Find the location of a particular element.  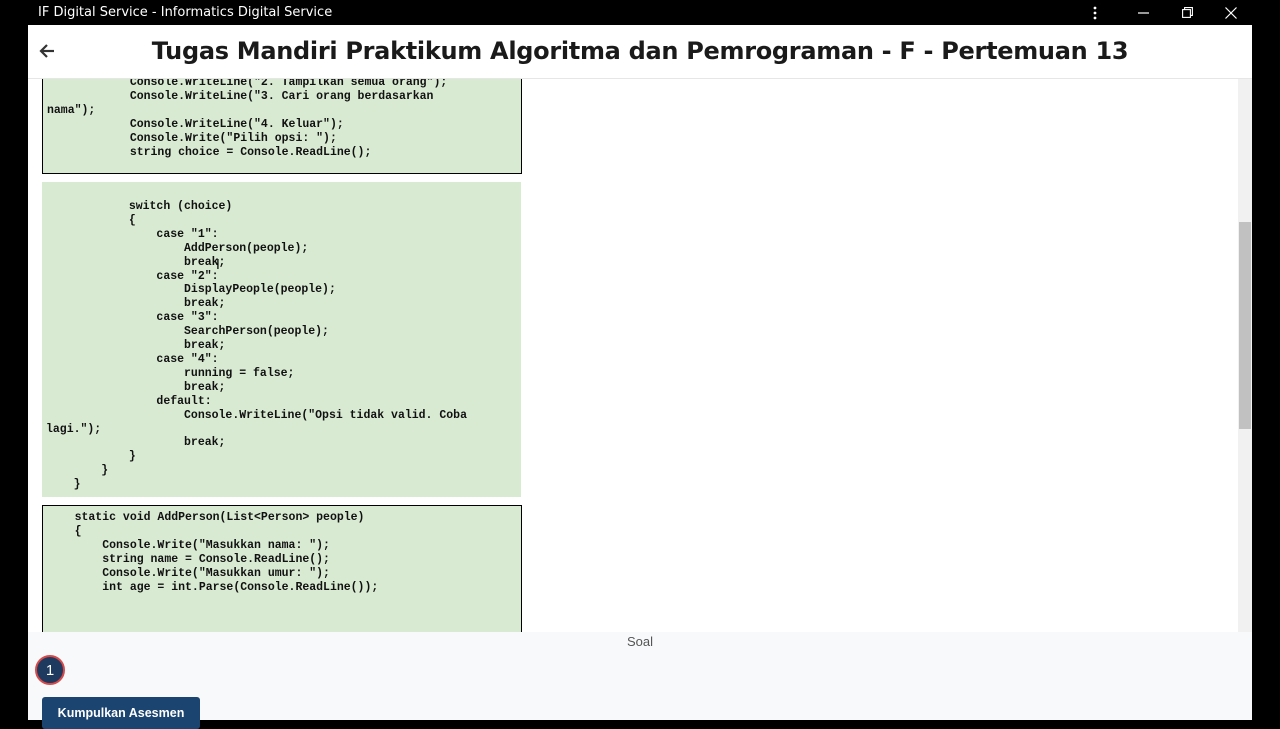

close-icon is located at coordinates (1231, 12).